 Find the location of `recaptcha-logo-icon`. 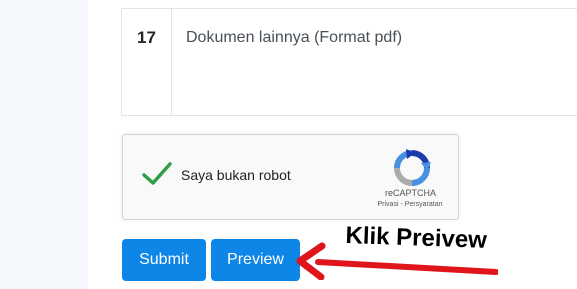

recaptcha-logo-icon is located at coordinates (412, 167).